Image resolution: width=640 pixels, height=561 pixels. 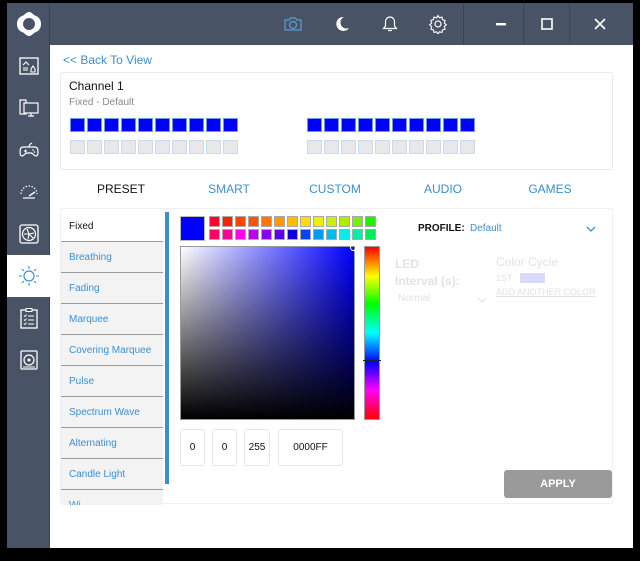 I want to click on close-button, so click(x=600, y=24).